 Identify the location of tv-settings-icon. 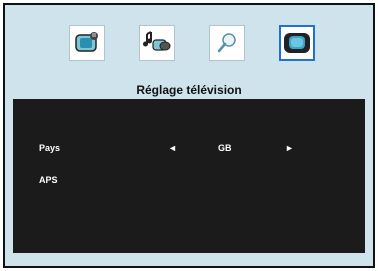
(297, 43).